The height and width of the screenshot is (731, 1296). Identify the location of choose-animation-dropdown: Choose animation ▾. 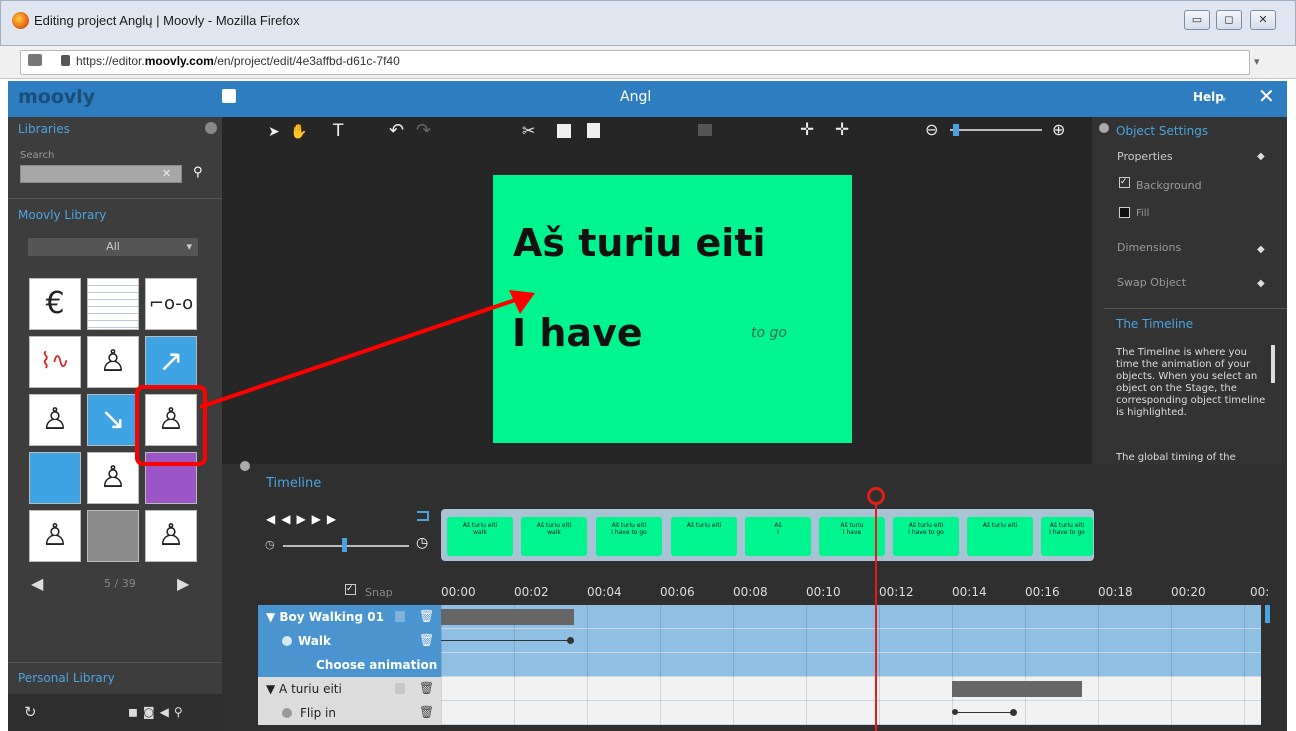
(349, 674).